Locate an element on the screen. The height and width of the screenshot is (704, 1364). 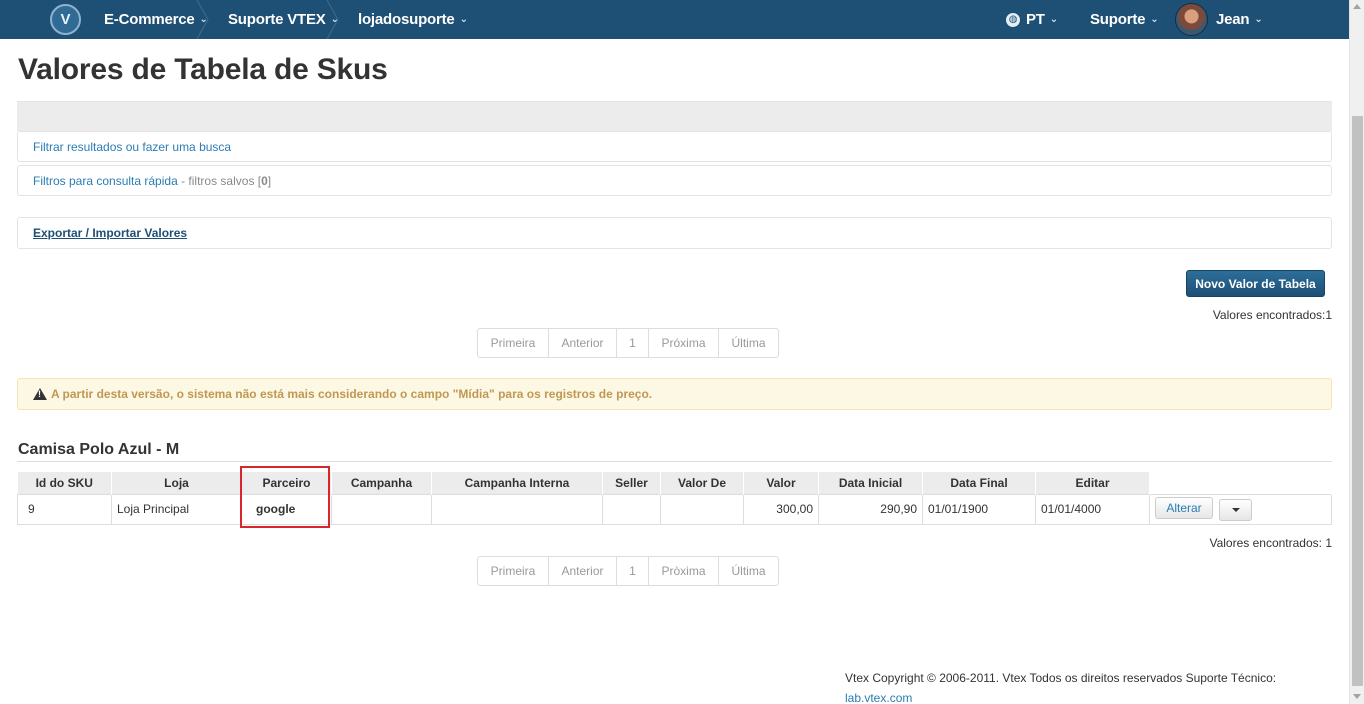
nav-ecommerce-label: E-Commerce is located at coordinates (149, 19).